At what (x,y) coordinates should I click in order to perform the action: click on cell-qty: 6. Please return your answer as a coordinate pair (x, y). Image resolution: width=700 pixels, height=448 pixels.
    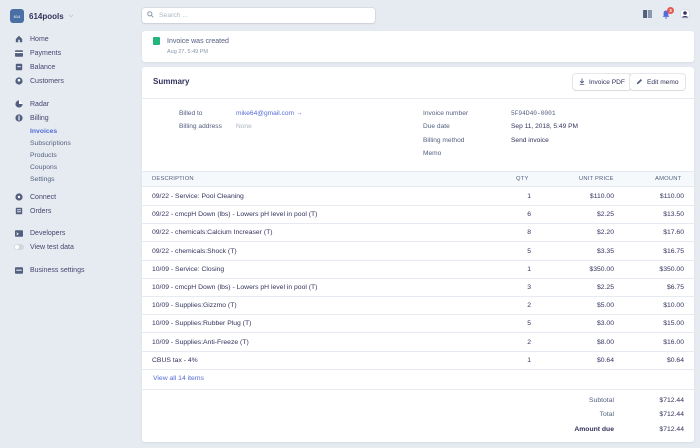
    Looking at the image, I should click on (529, 215).